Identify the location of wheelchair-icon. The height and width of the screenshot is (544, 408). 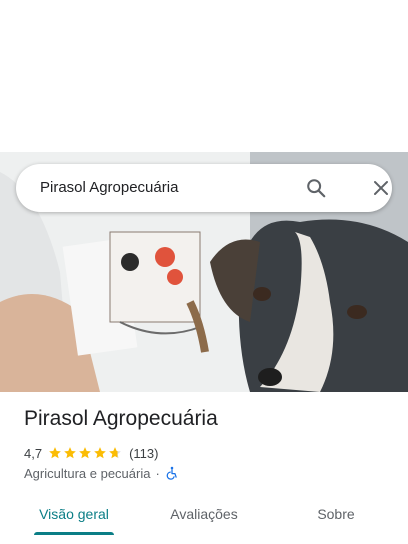
(172, 473).